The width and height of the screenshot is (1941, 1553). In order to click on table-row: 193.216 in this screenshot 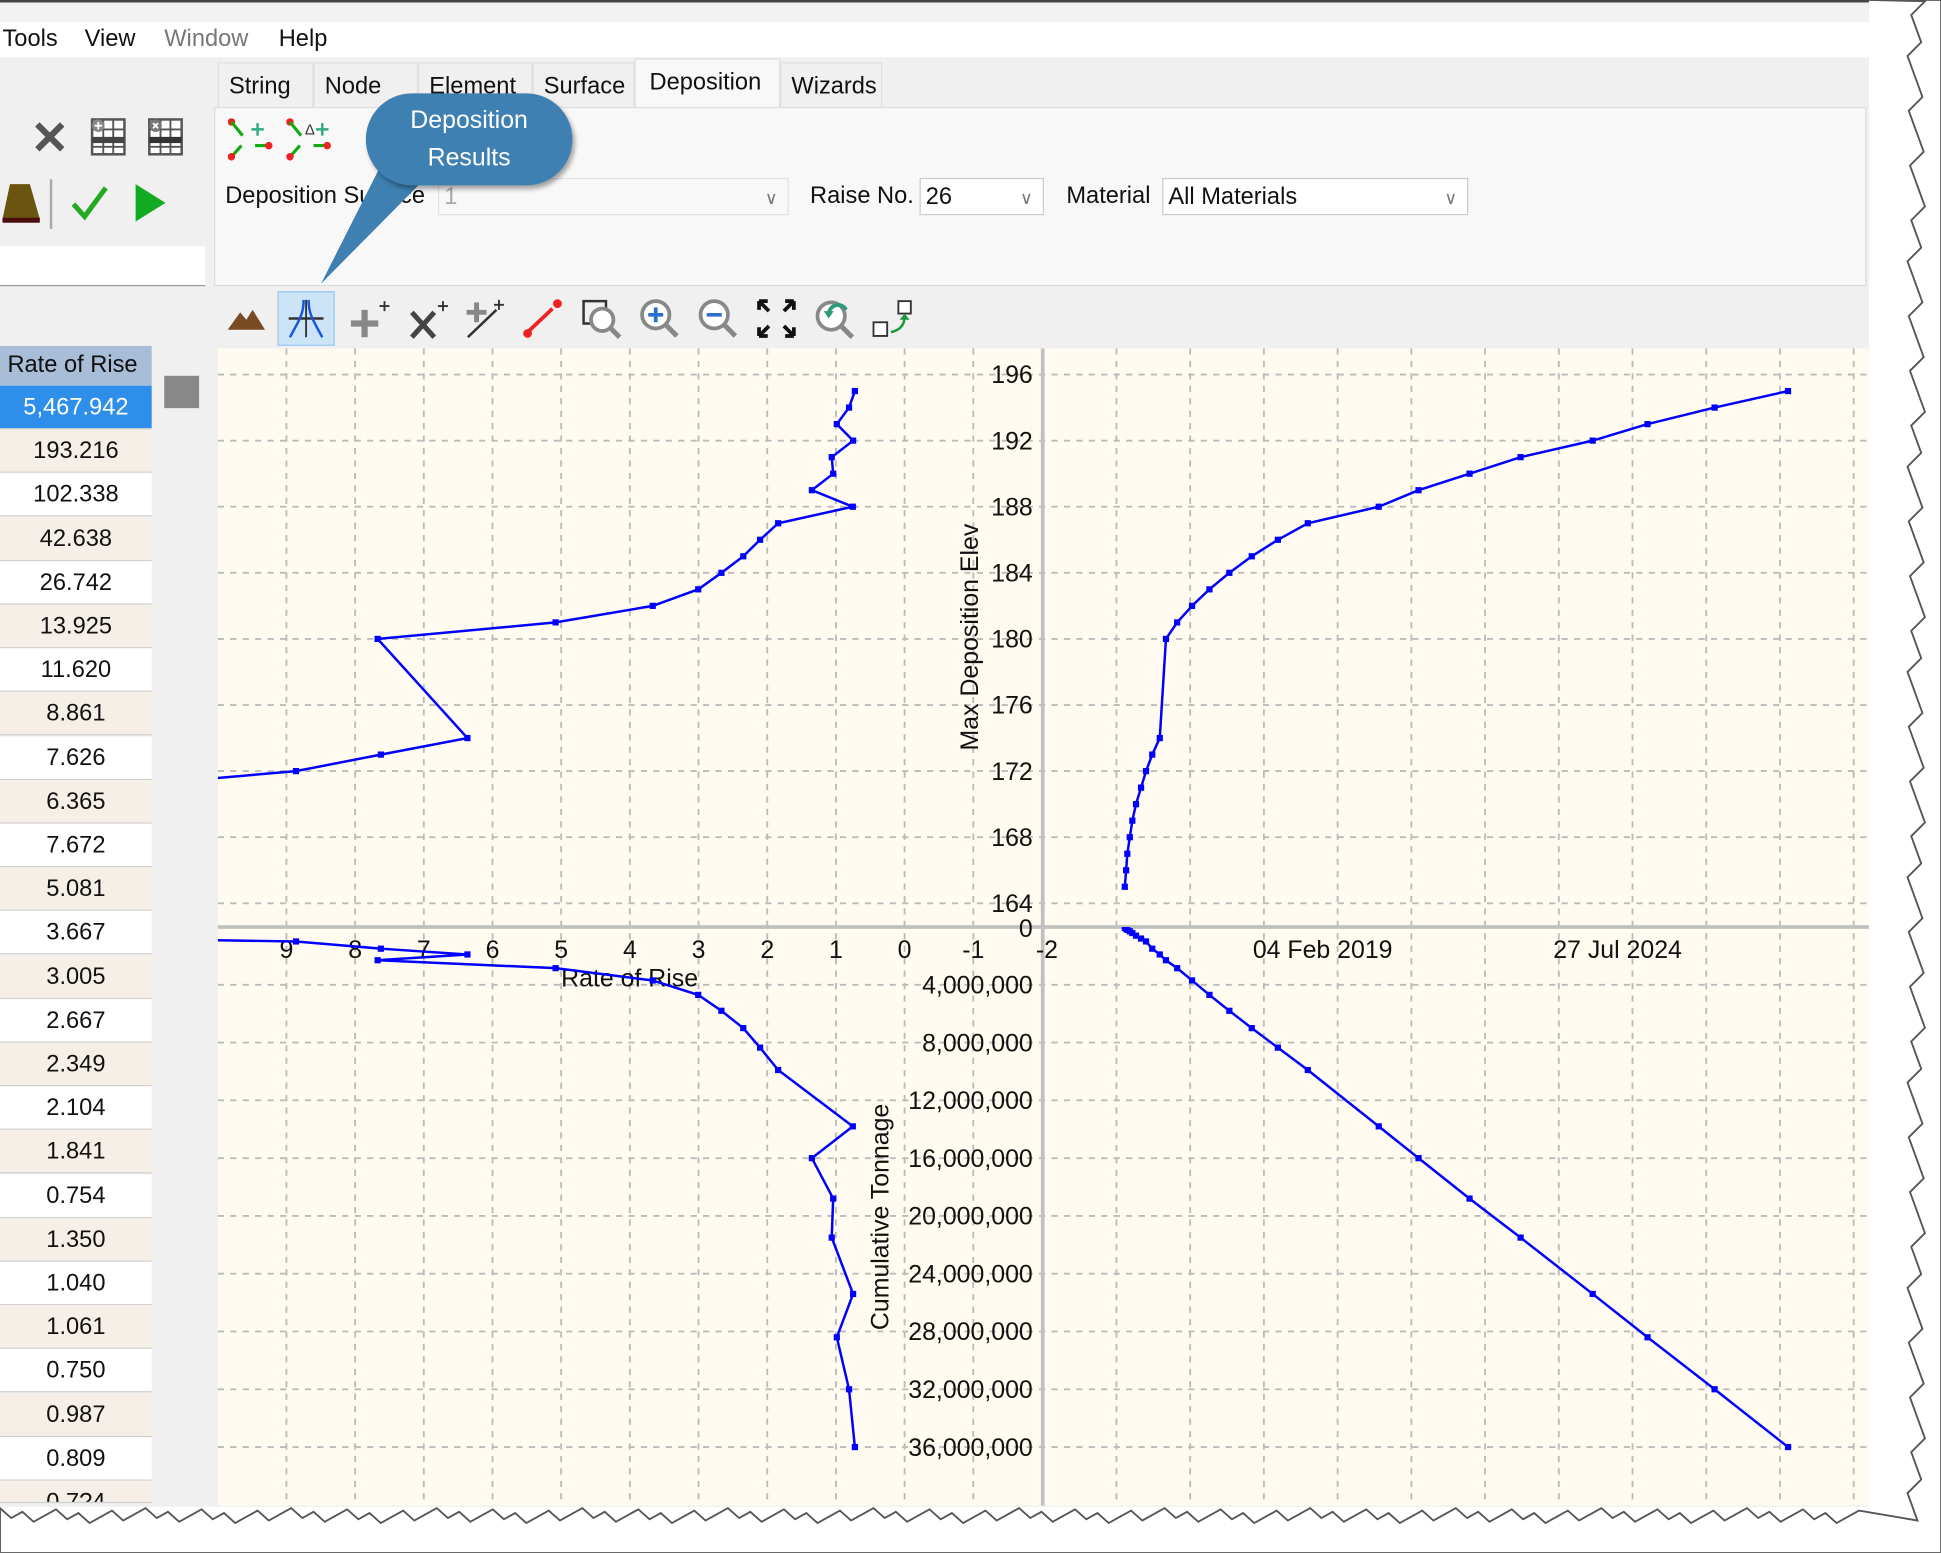, I will do `click(76, 451)`.